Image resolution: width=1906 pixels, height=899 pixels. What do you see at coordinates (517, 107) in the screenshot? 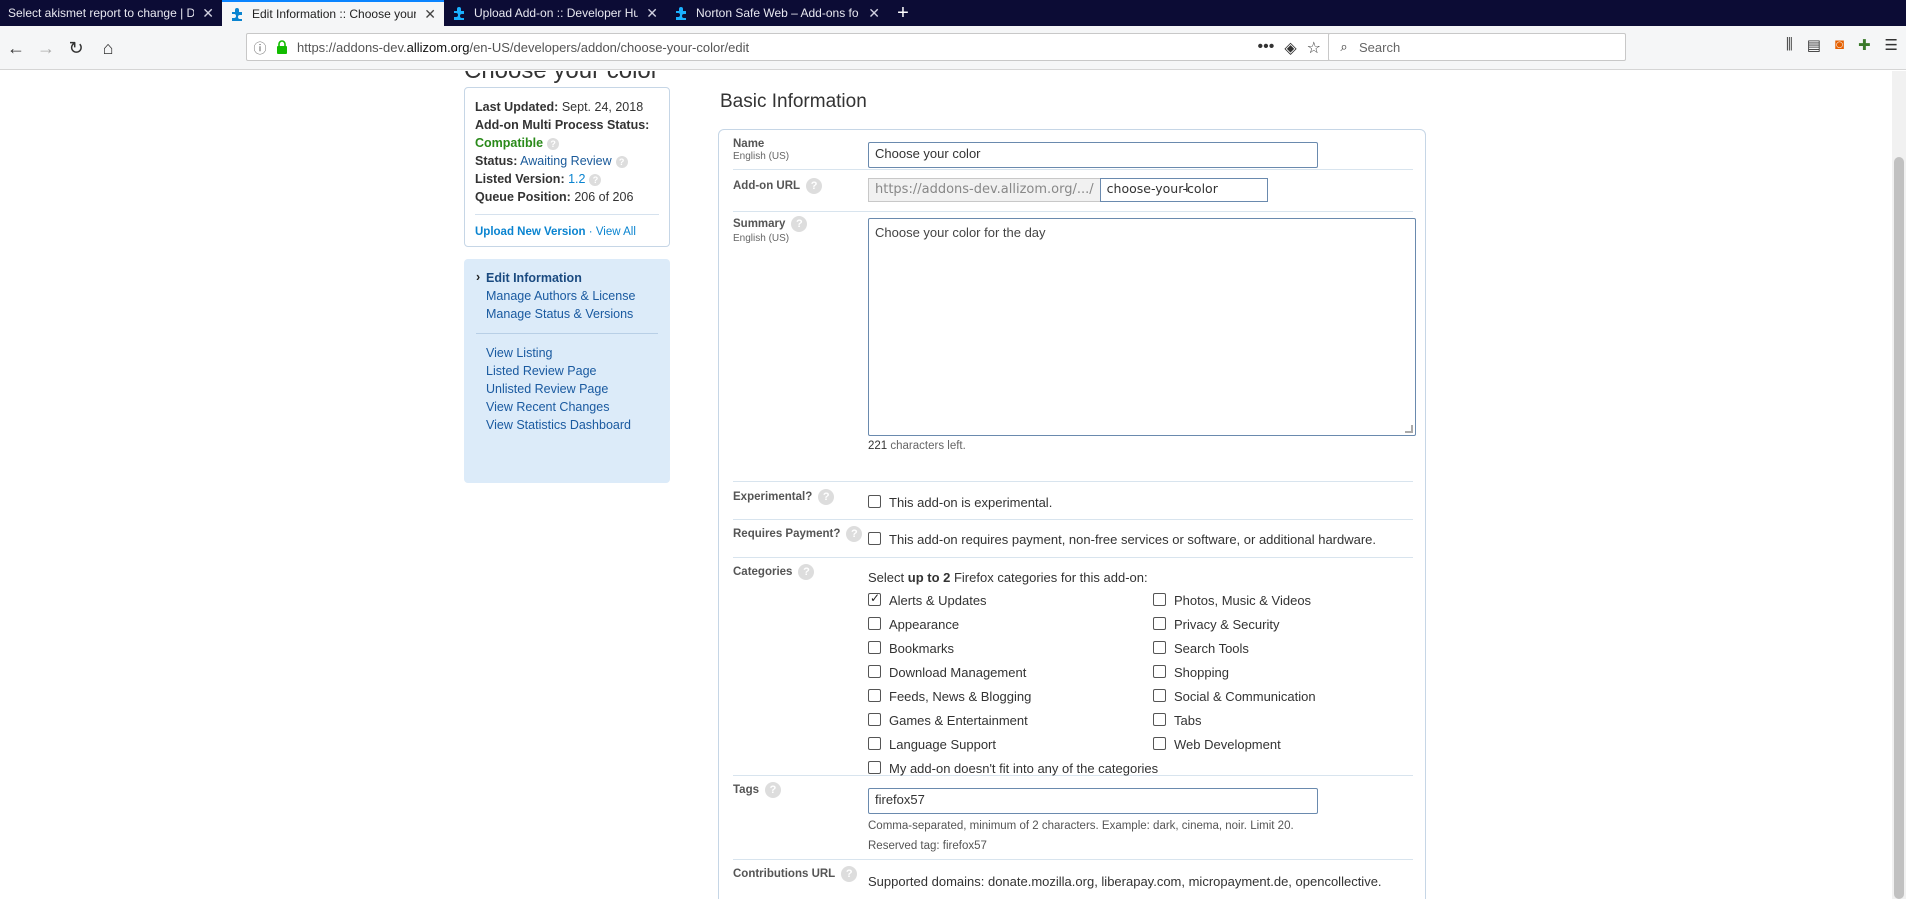
I see `last-updated-label: Last Updated:` at bounding box center [517, 107].